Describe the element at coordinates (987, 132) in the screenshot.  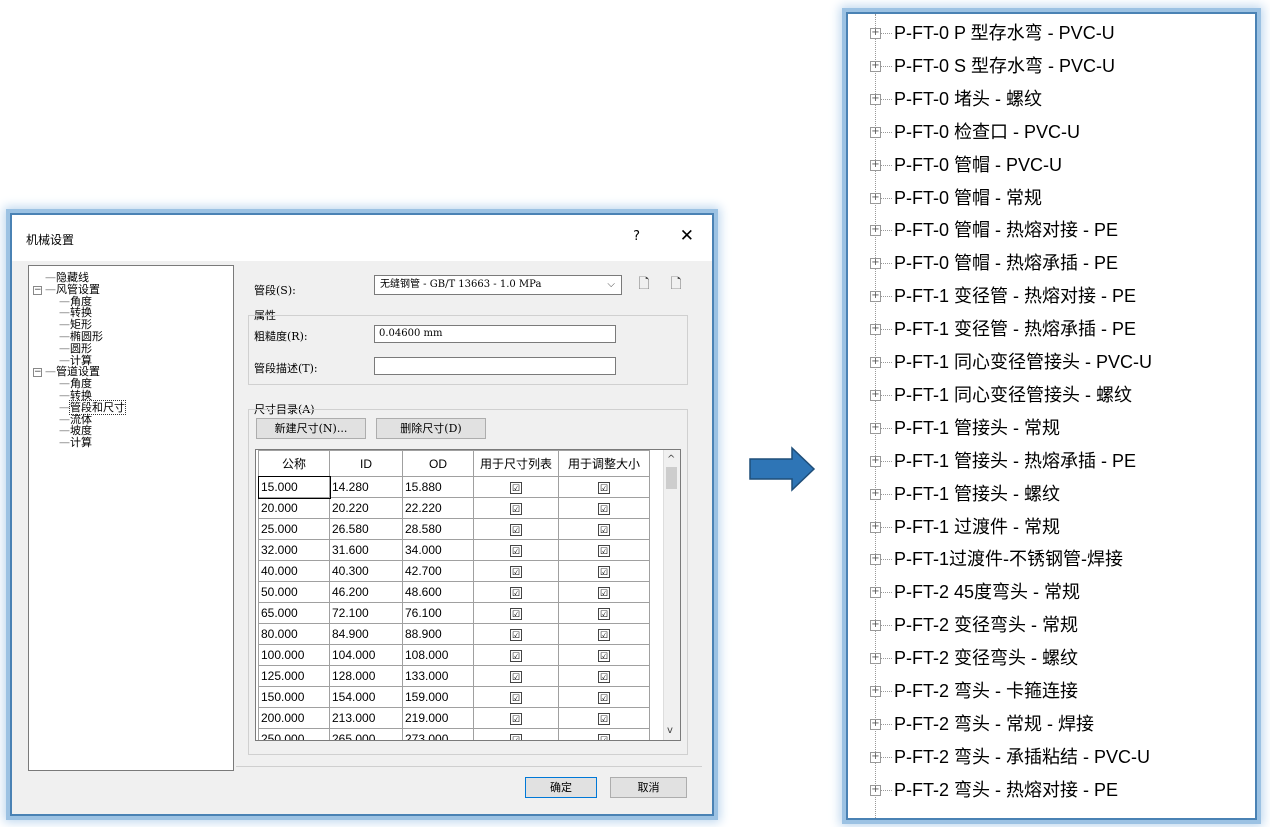
I see `family-list-item: P-FT-0 检查口 - PVC-U` at that location.